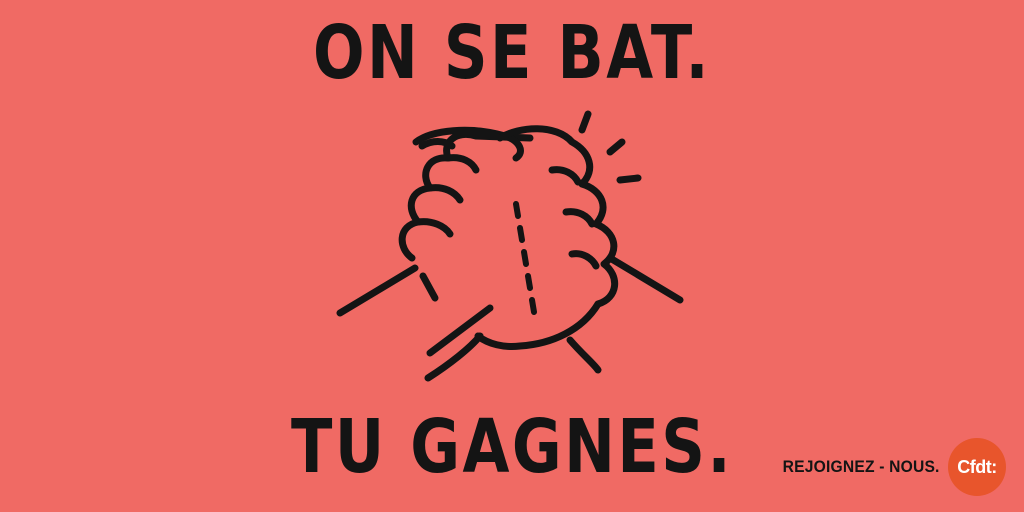 The width and height of the screenshot is (1024, 512). Describe the element at coordinates (565, 176) in the screenshot. I see `right-hand-knuckle-a` at that location.